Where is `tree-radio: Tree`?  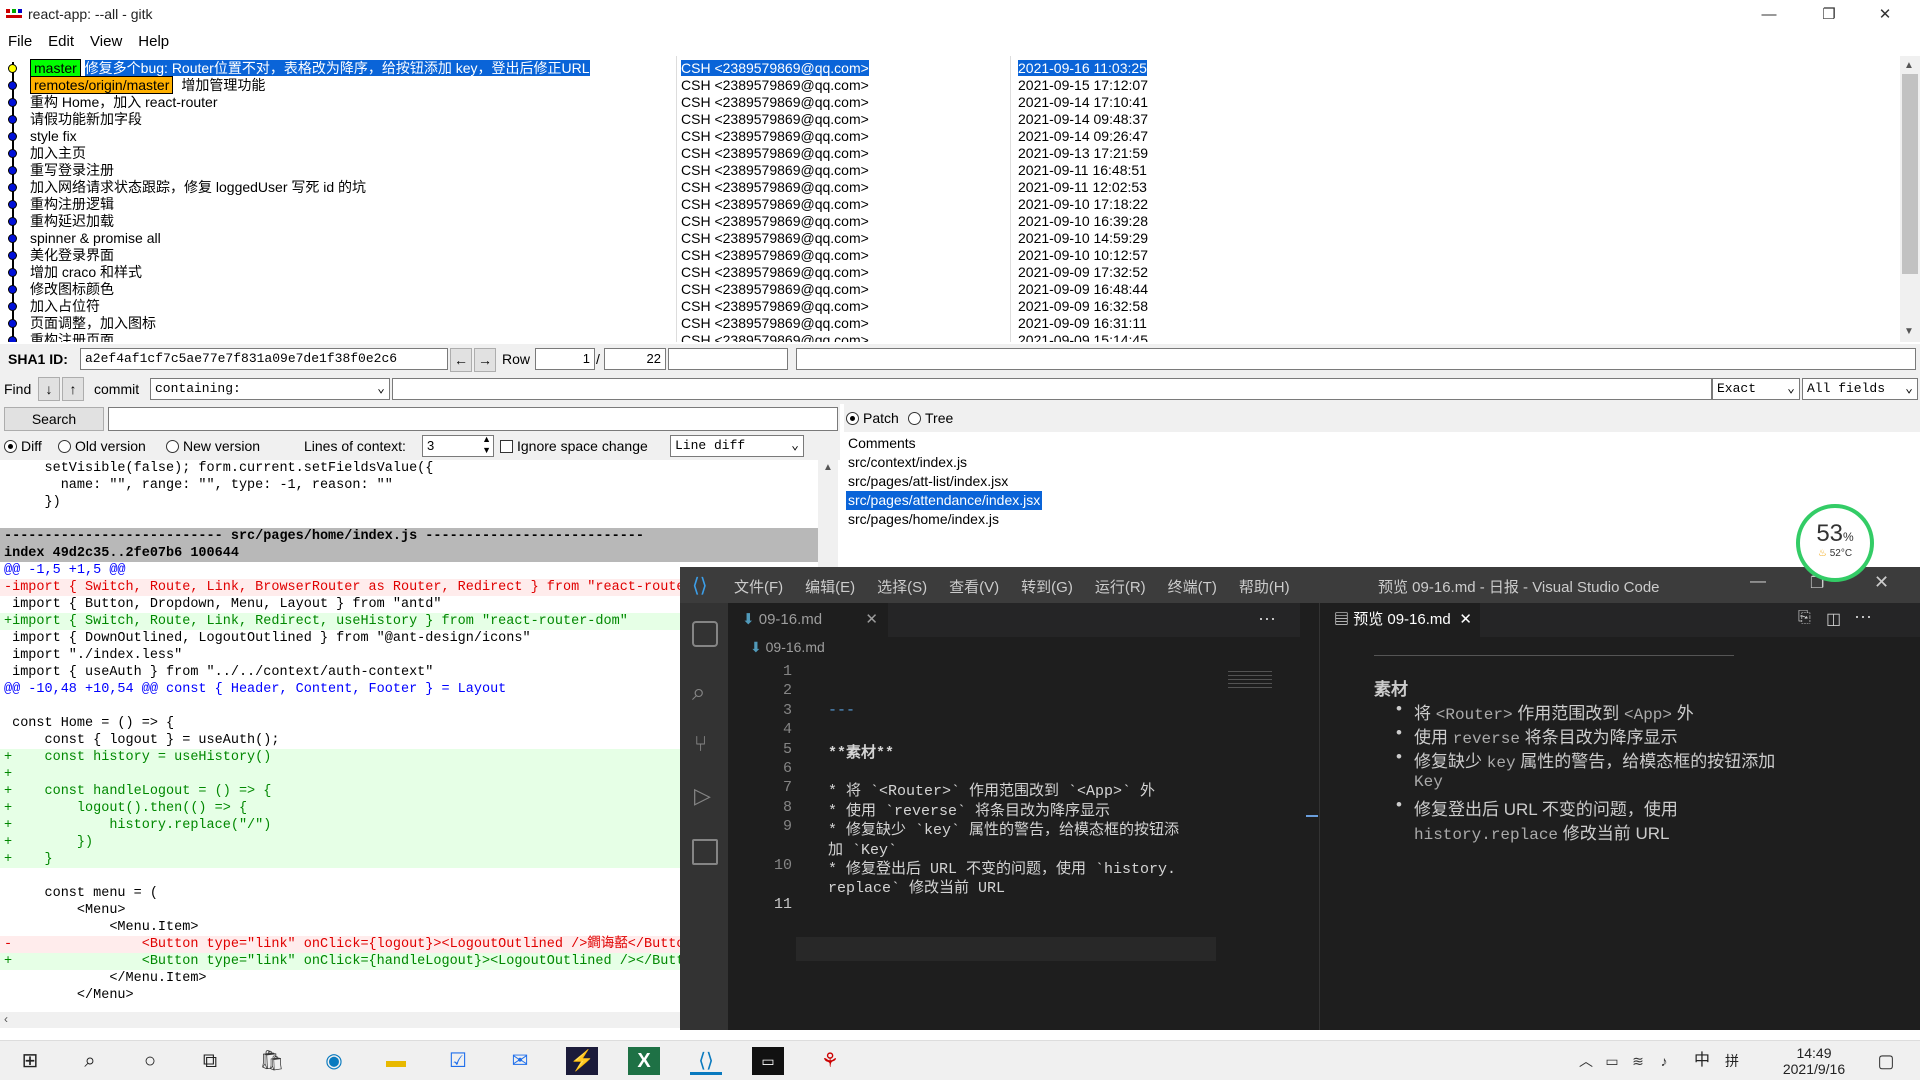 tree-radio: Tree is located at coordinates (930, 418).